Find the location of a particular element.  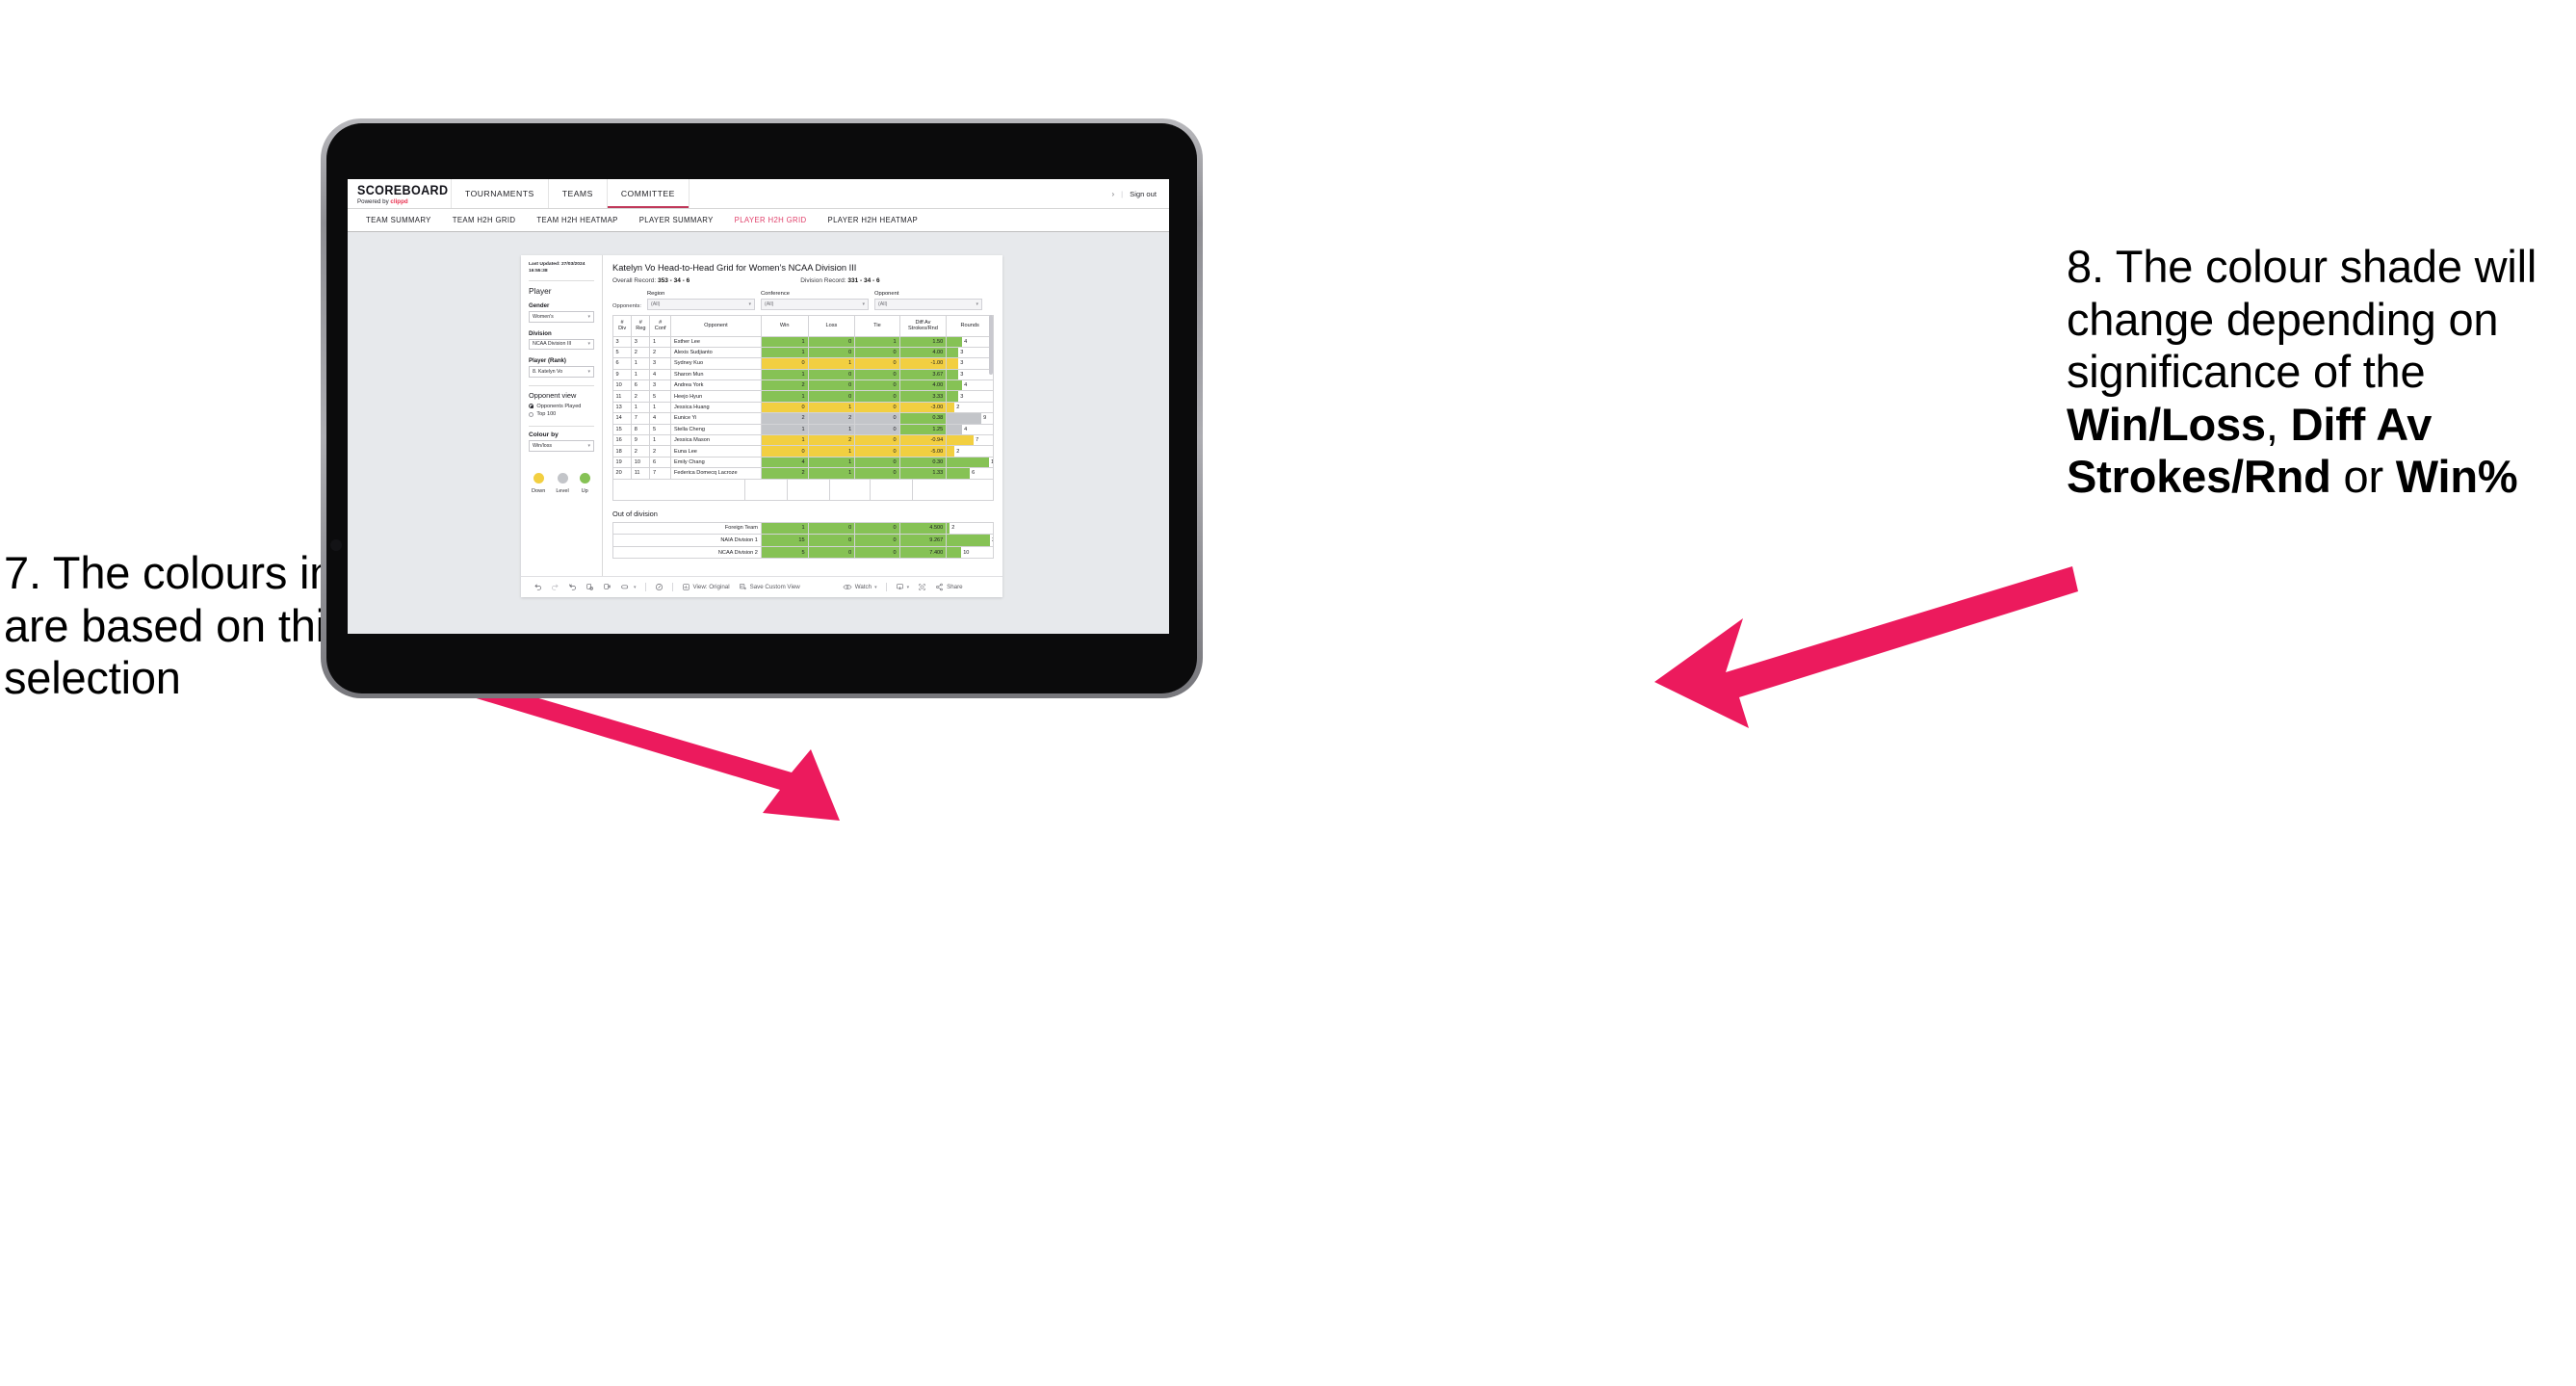

division-select: NCAA Division III ▾ is located at coordinates (561, 344).